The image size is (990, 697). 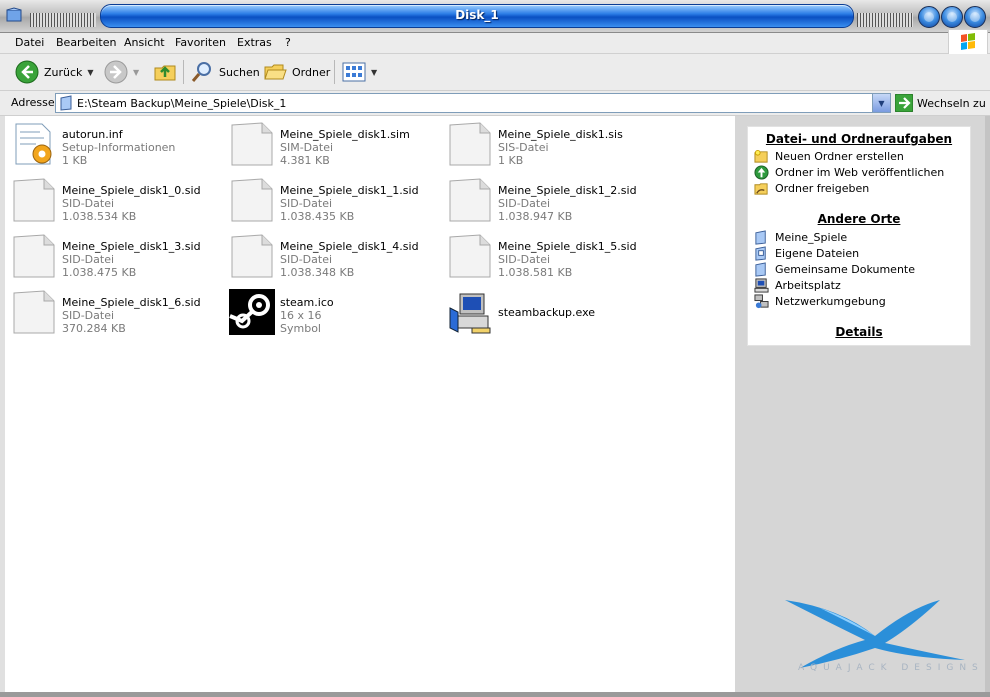 What do you see at coordinates (929, 17) in the screenshot?
I see `minimize-button` at bounding box center [929, 17].